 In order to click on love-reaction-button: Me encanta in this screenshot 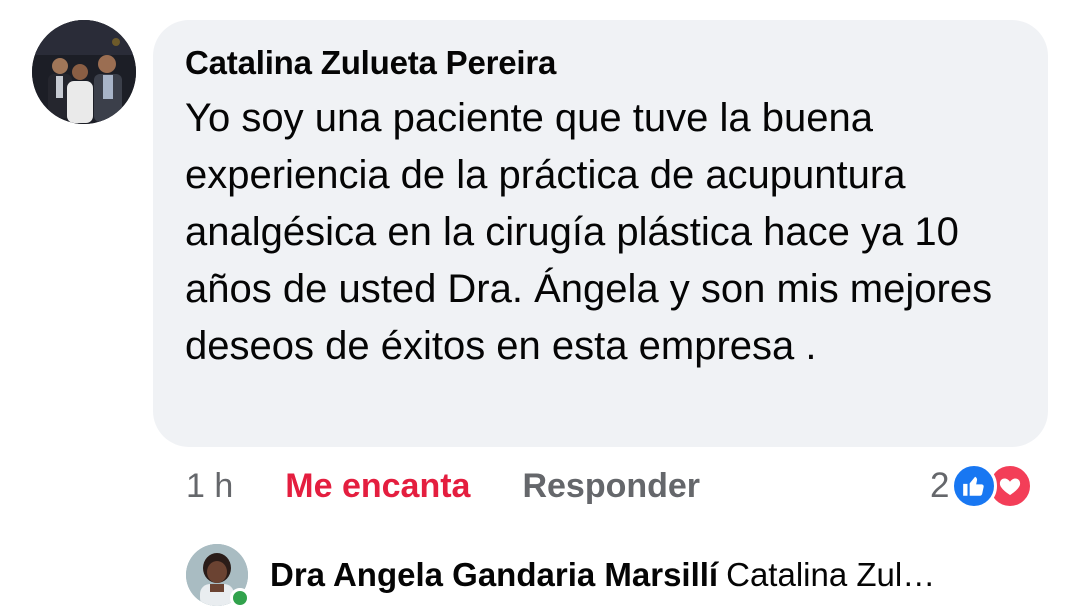, I will do `click(377, 486)`.